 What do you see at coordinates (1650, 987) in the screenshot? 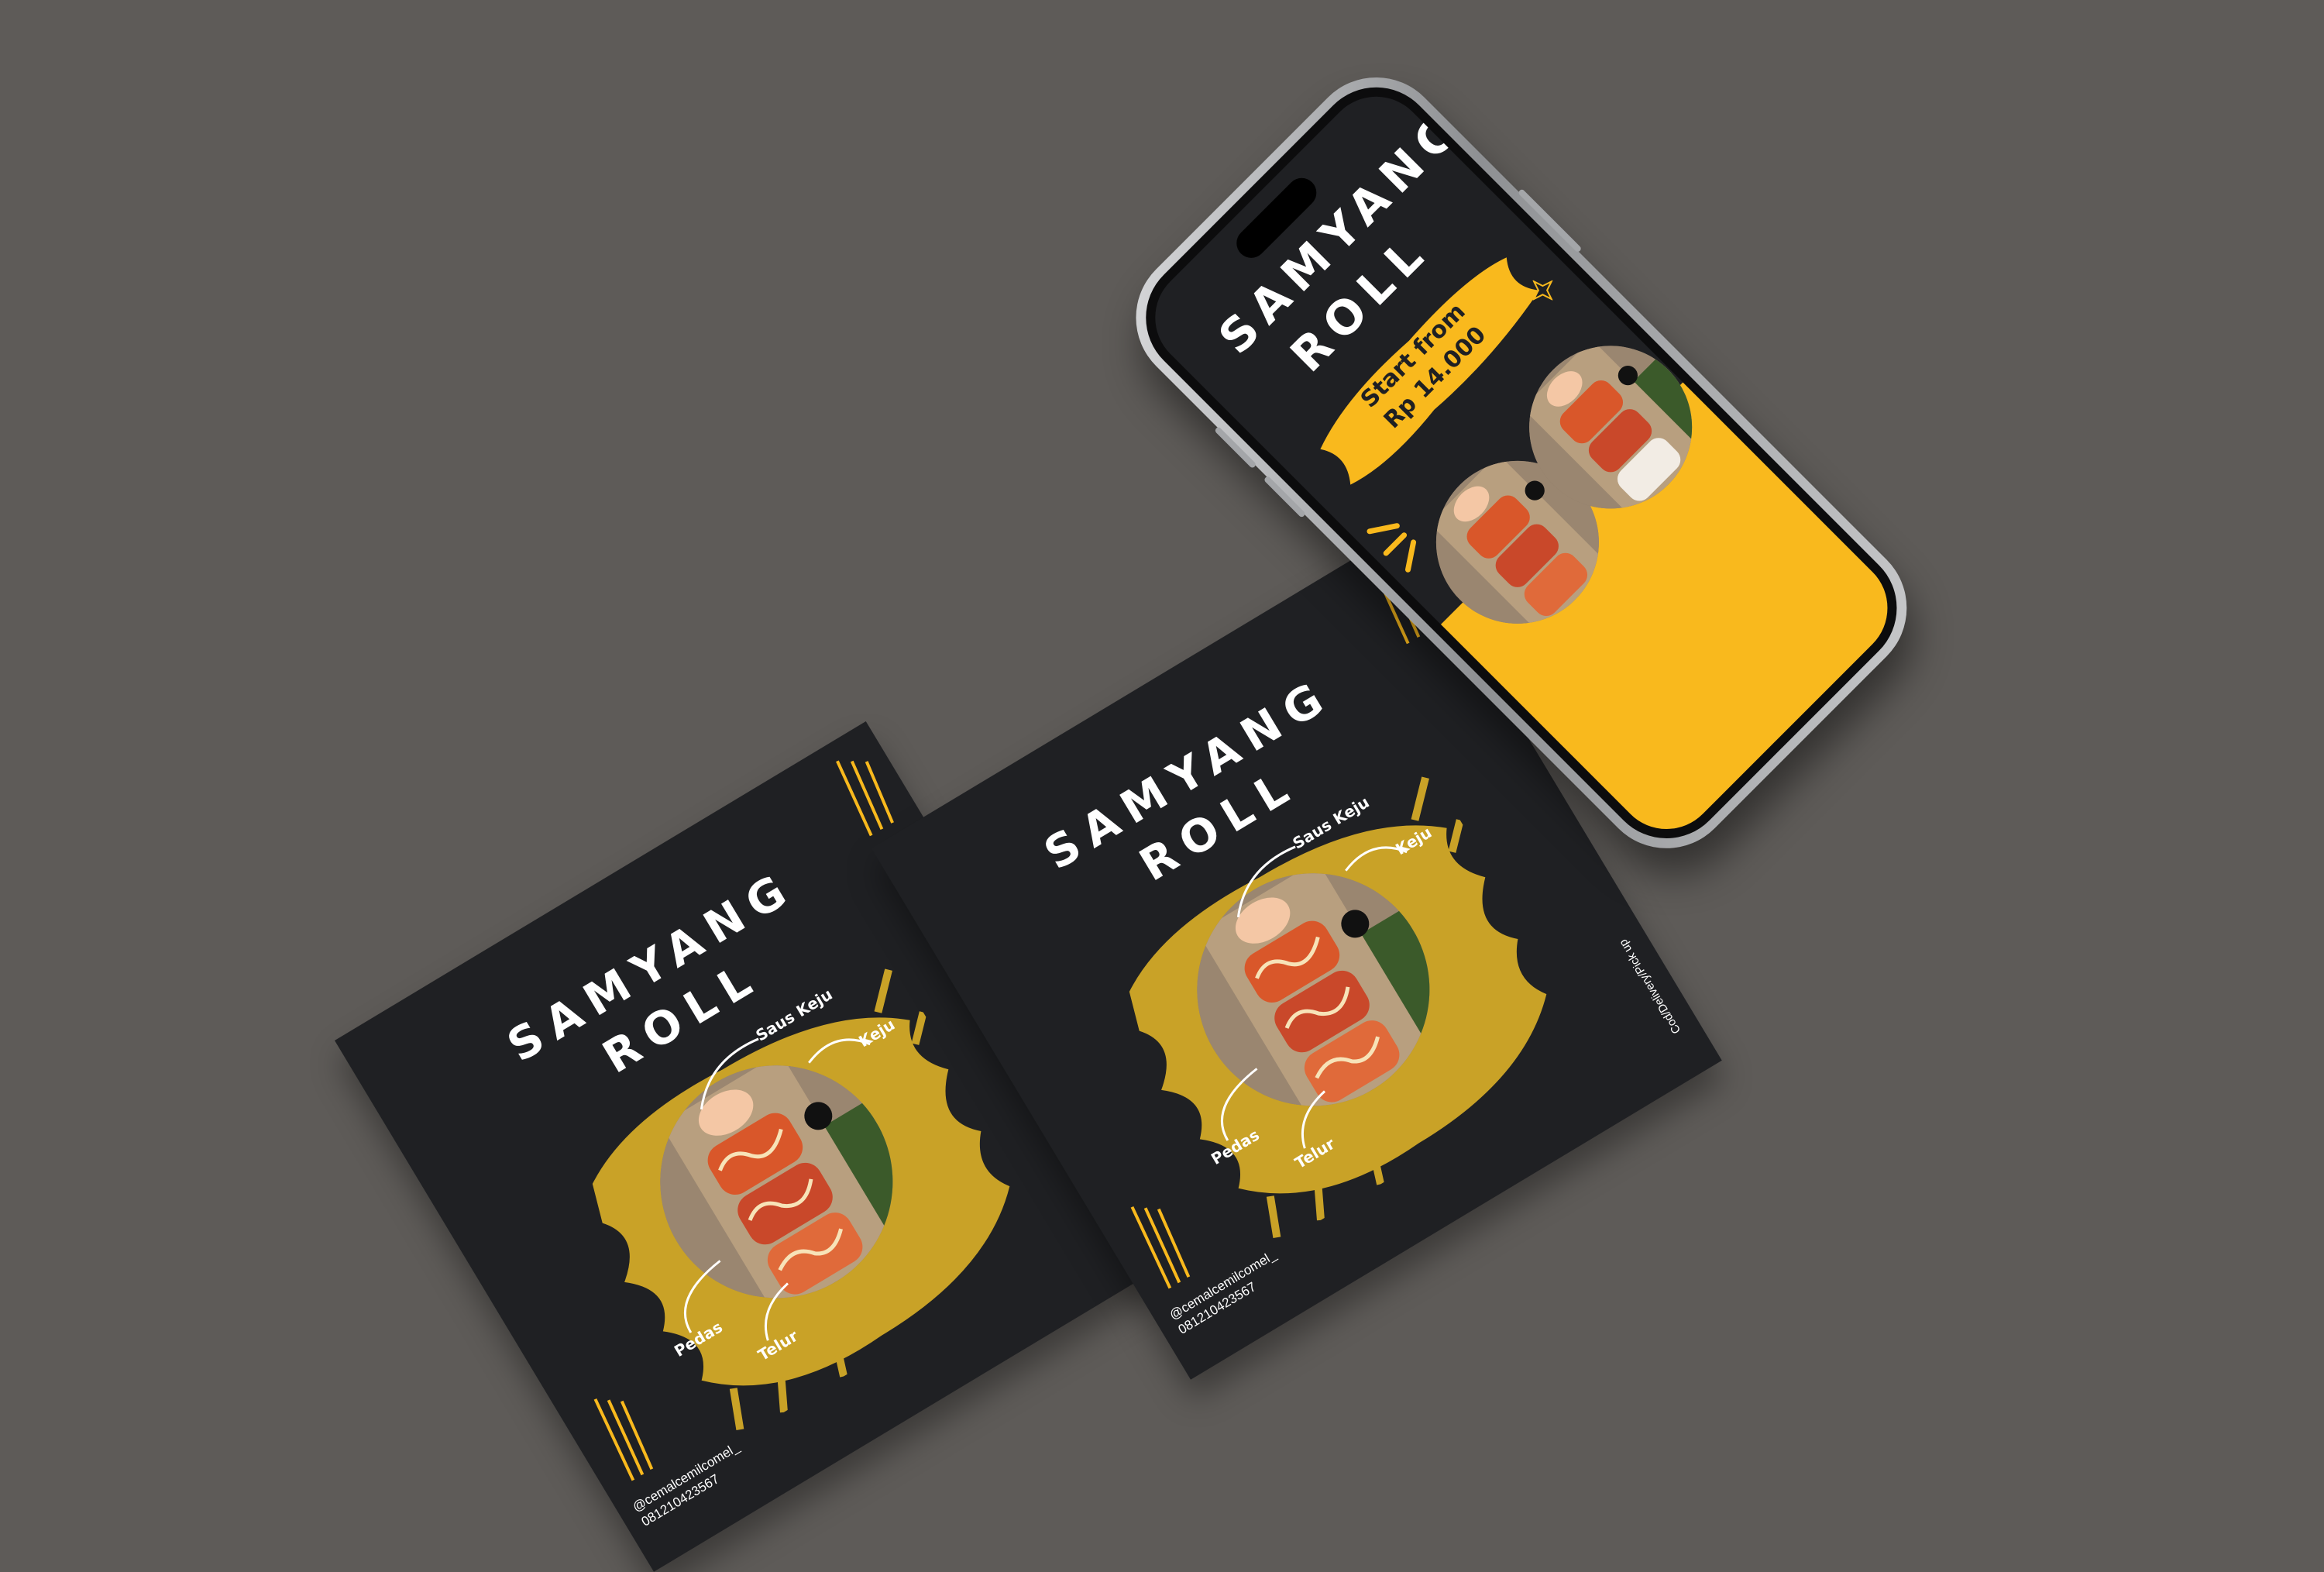
I see `service-options: Cod/Delivery/Pick up` at bounding box center [1650, 987].